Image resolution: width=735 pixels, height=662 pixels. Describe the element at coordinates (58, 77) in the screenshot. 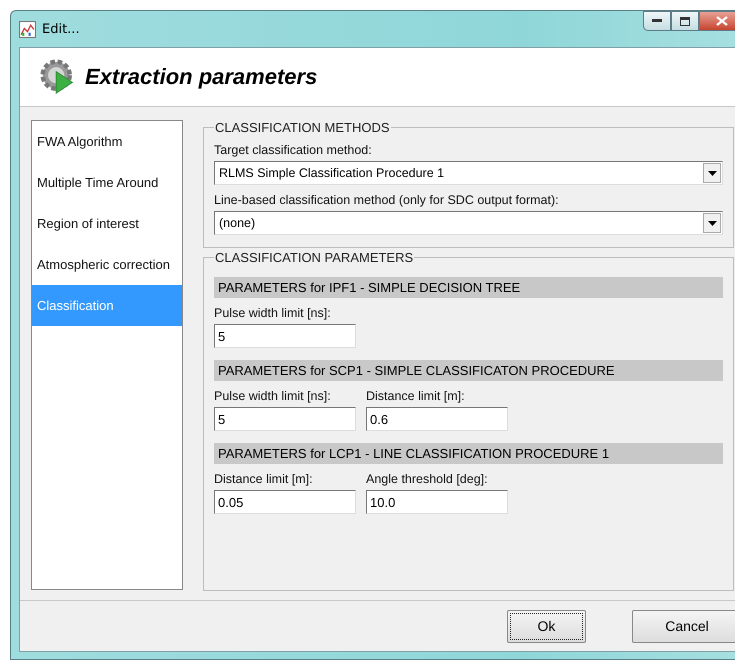

I see `gear-play-icon` at that location.